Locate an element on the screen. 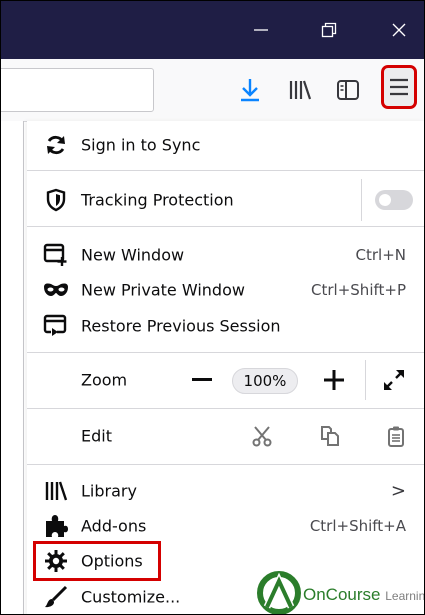 The width and height of the screenshot is (425, 615). menu-row-edit: Edit is located at coordinates (225, 436).